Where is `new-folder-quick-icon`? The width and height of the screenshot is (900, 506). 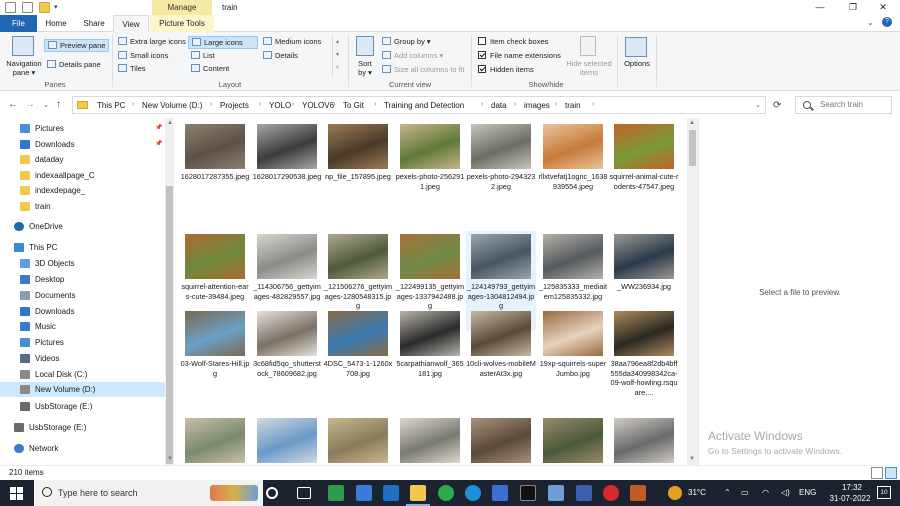 new-folder-quick-icon is located at coordinates (44, 7).